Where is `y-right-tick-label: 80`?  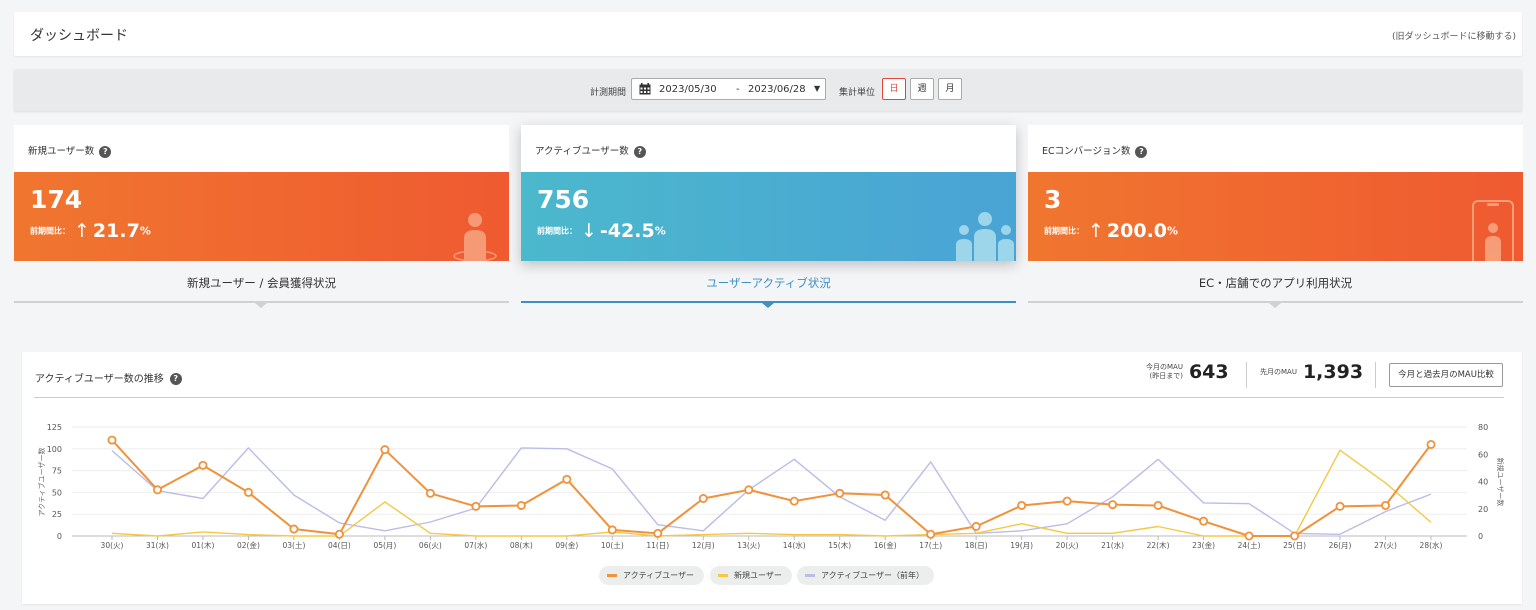 y-right-tick-label: 80 is located at coordinates (1483, 427).